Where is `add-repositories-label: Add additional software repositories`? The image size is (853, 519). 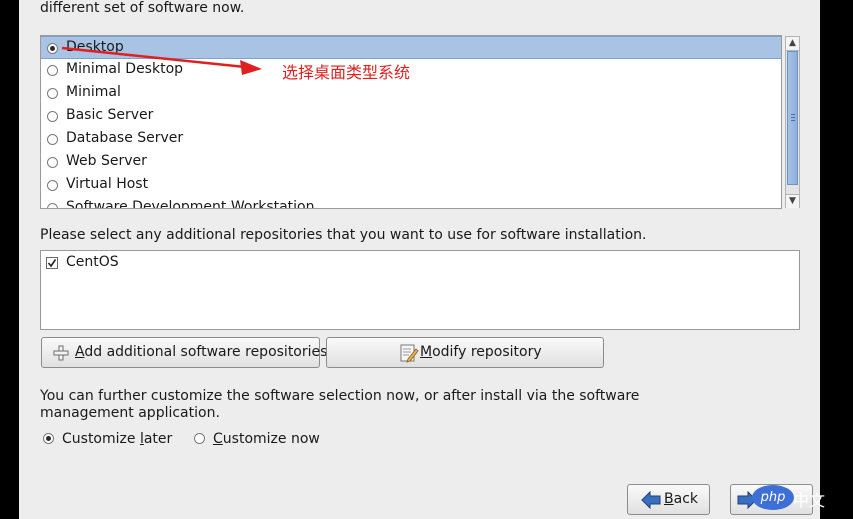 add-repositories-label: Add additional software repositories is located at coordinates (201, 352).